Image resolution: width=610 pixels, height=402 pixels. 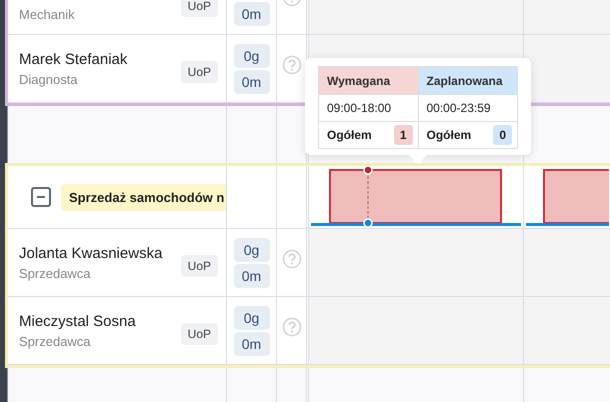 What do you see at coordinates (467, 108) in the screenshot?
I see `time-range: 00:00-23:59` at bounding box center [467, 108].